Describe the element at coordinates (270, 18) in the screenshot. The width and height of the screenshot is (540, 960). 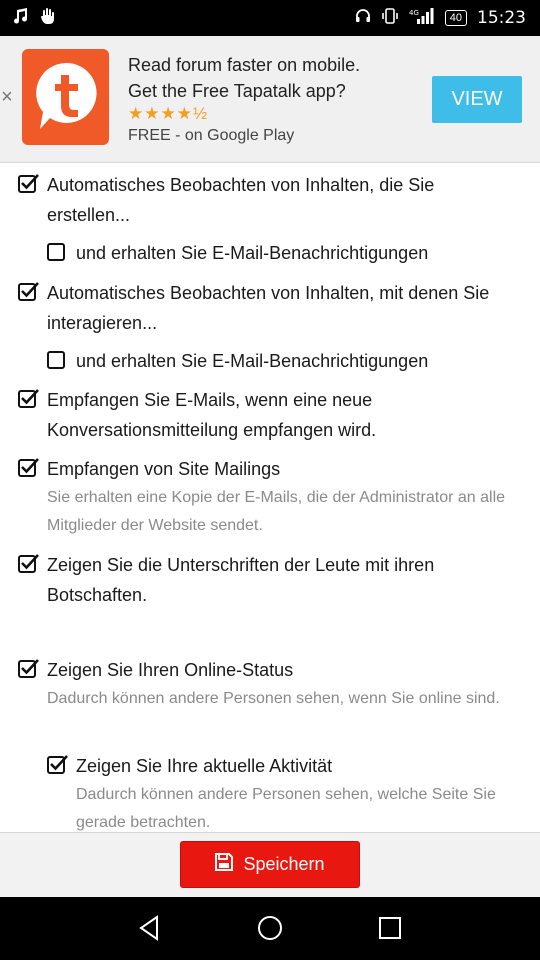
I see `status-bar: 4G 40 15:23` at that location.